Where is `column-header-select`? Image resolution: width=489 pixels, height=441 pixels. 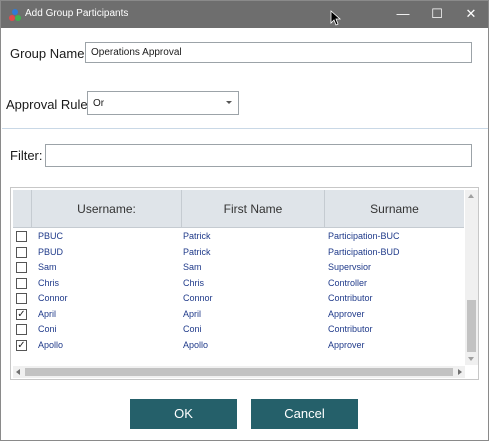
column-header-select is located at coordinates (22, 209).